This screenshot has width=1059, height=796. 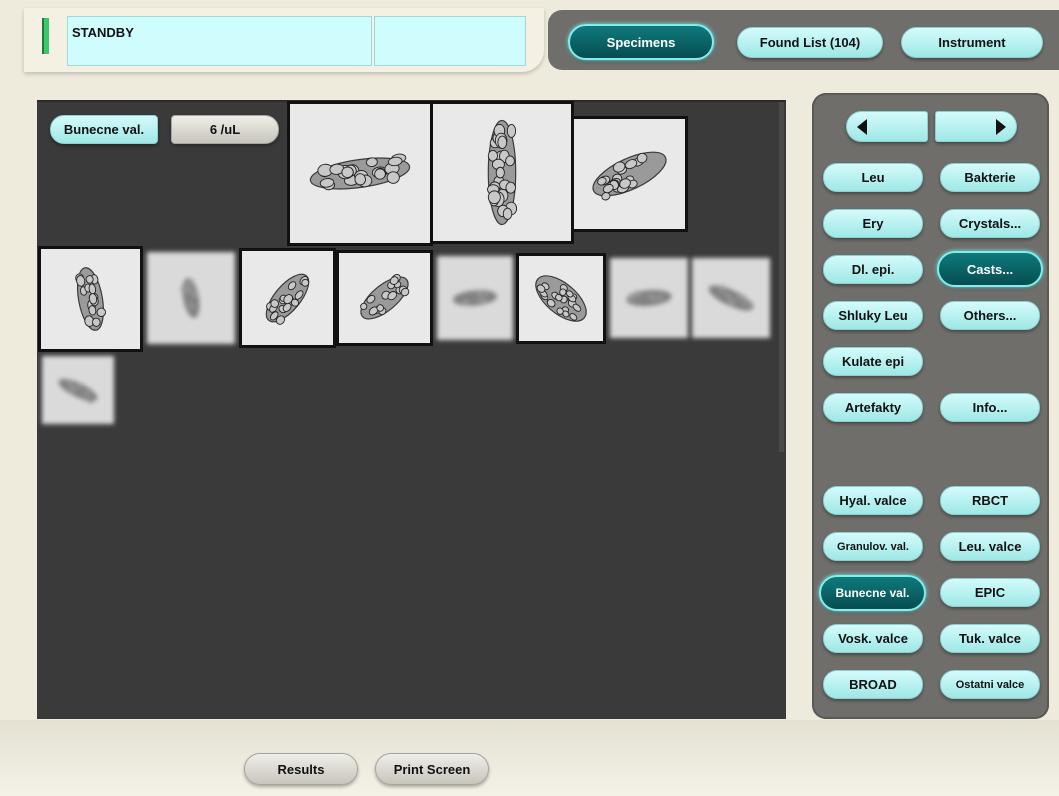 I want to click on subcategory-hyal-valce-button: Hyal. valce, so click(x=873, y=500).